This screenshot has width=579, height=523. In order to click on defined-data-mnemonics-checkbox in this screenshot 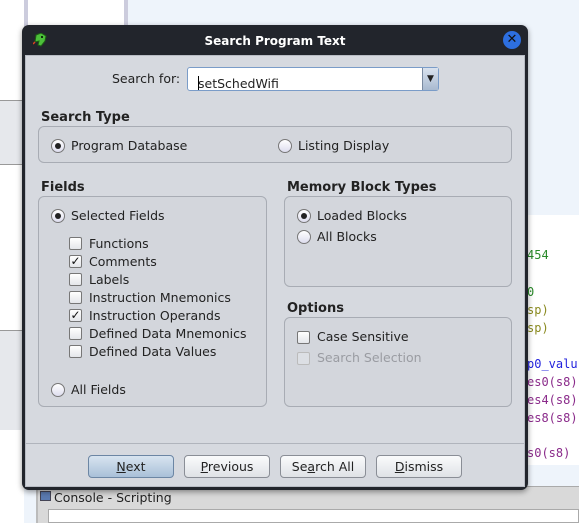, I will do `click(75, 333)`.